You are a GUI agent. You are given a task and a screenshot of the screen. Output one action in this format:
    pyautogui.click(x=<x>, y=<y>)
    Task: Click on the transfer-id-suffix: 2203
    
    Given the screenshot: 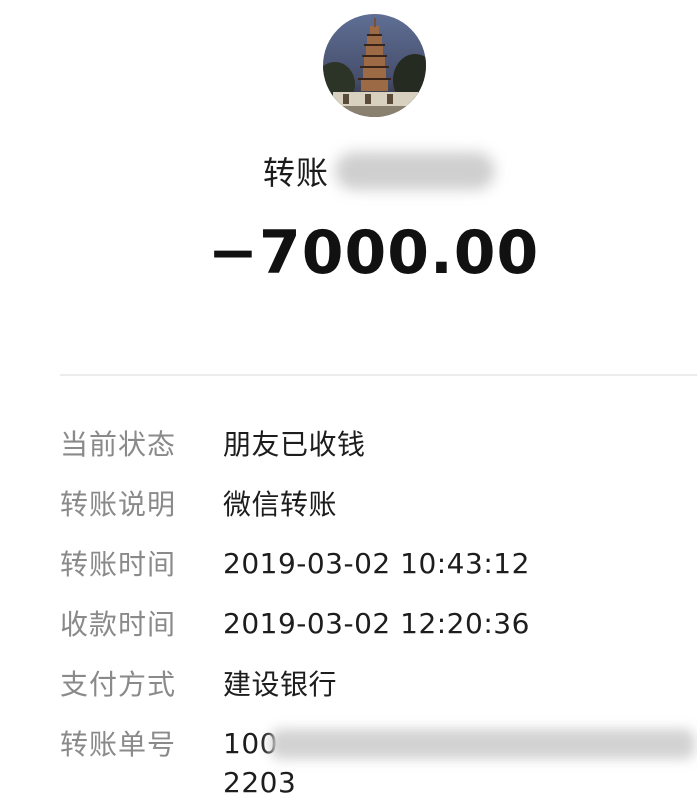 What is the action you would take?
    pyautogui.click(x=259, y=782)
    